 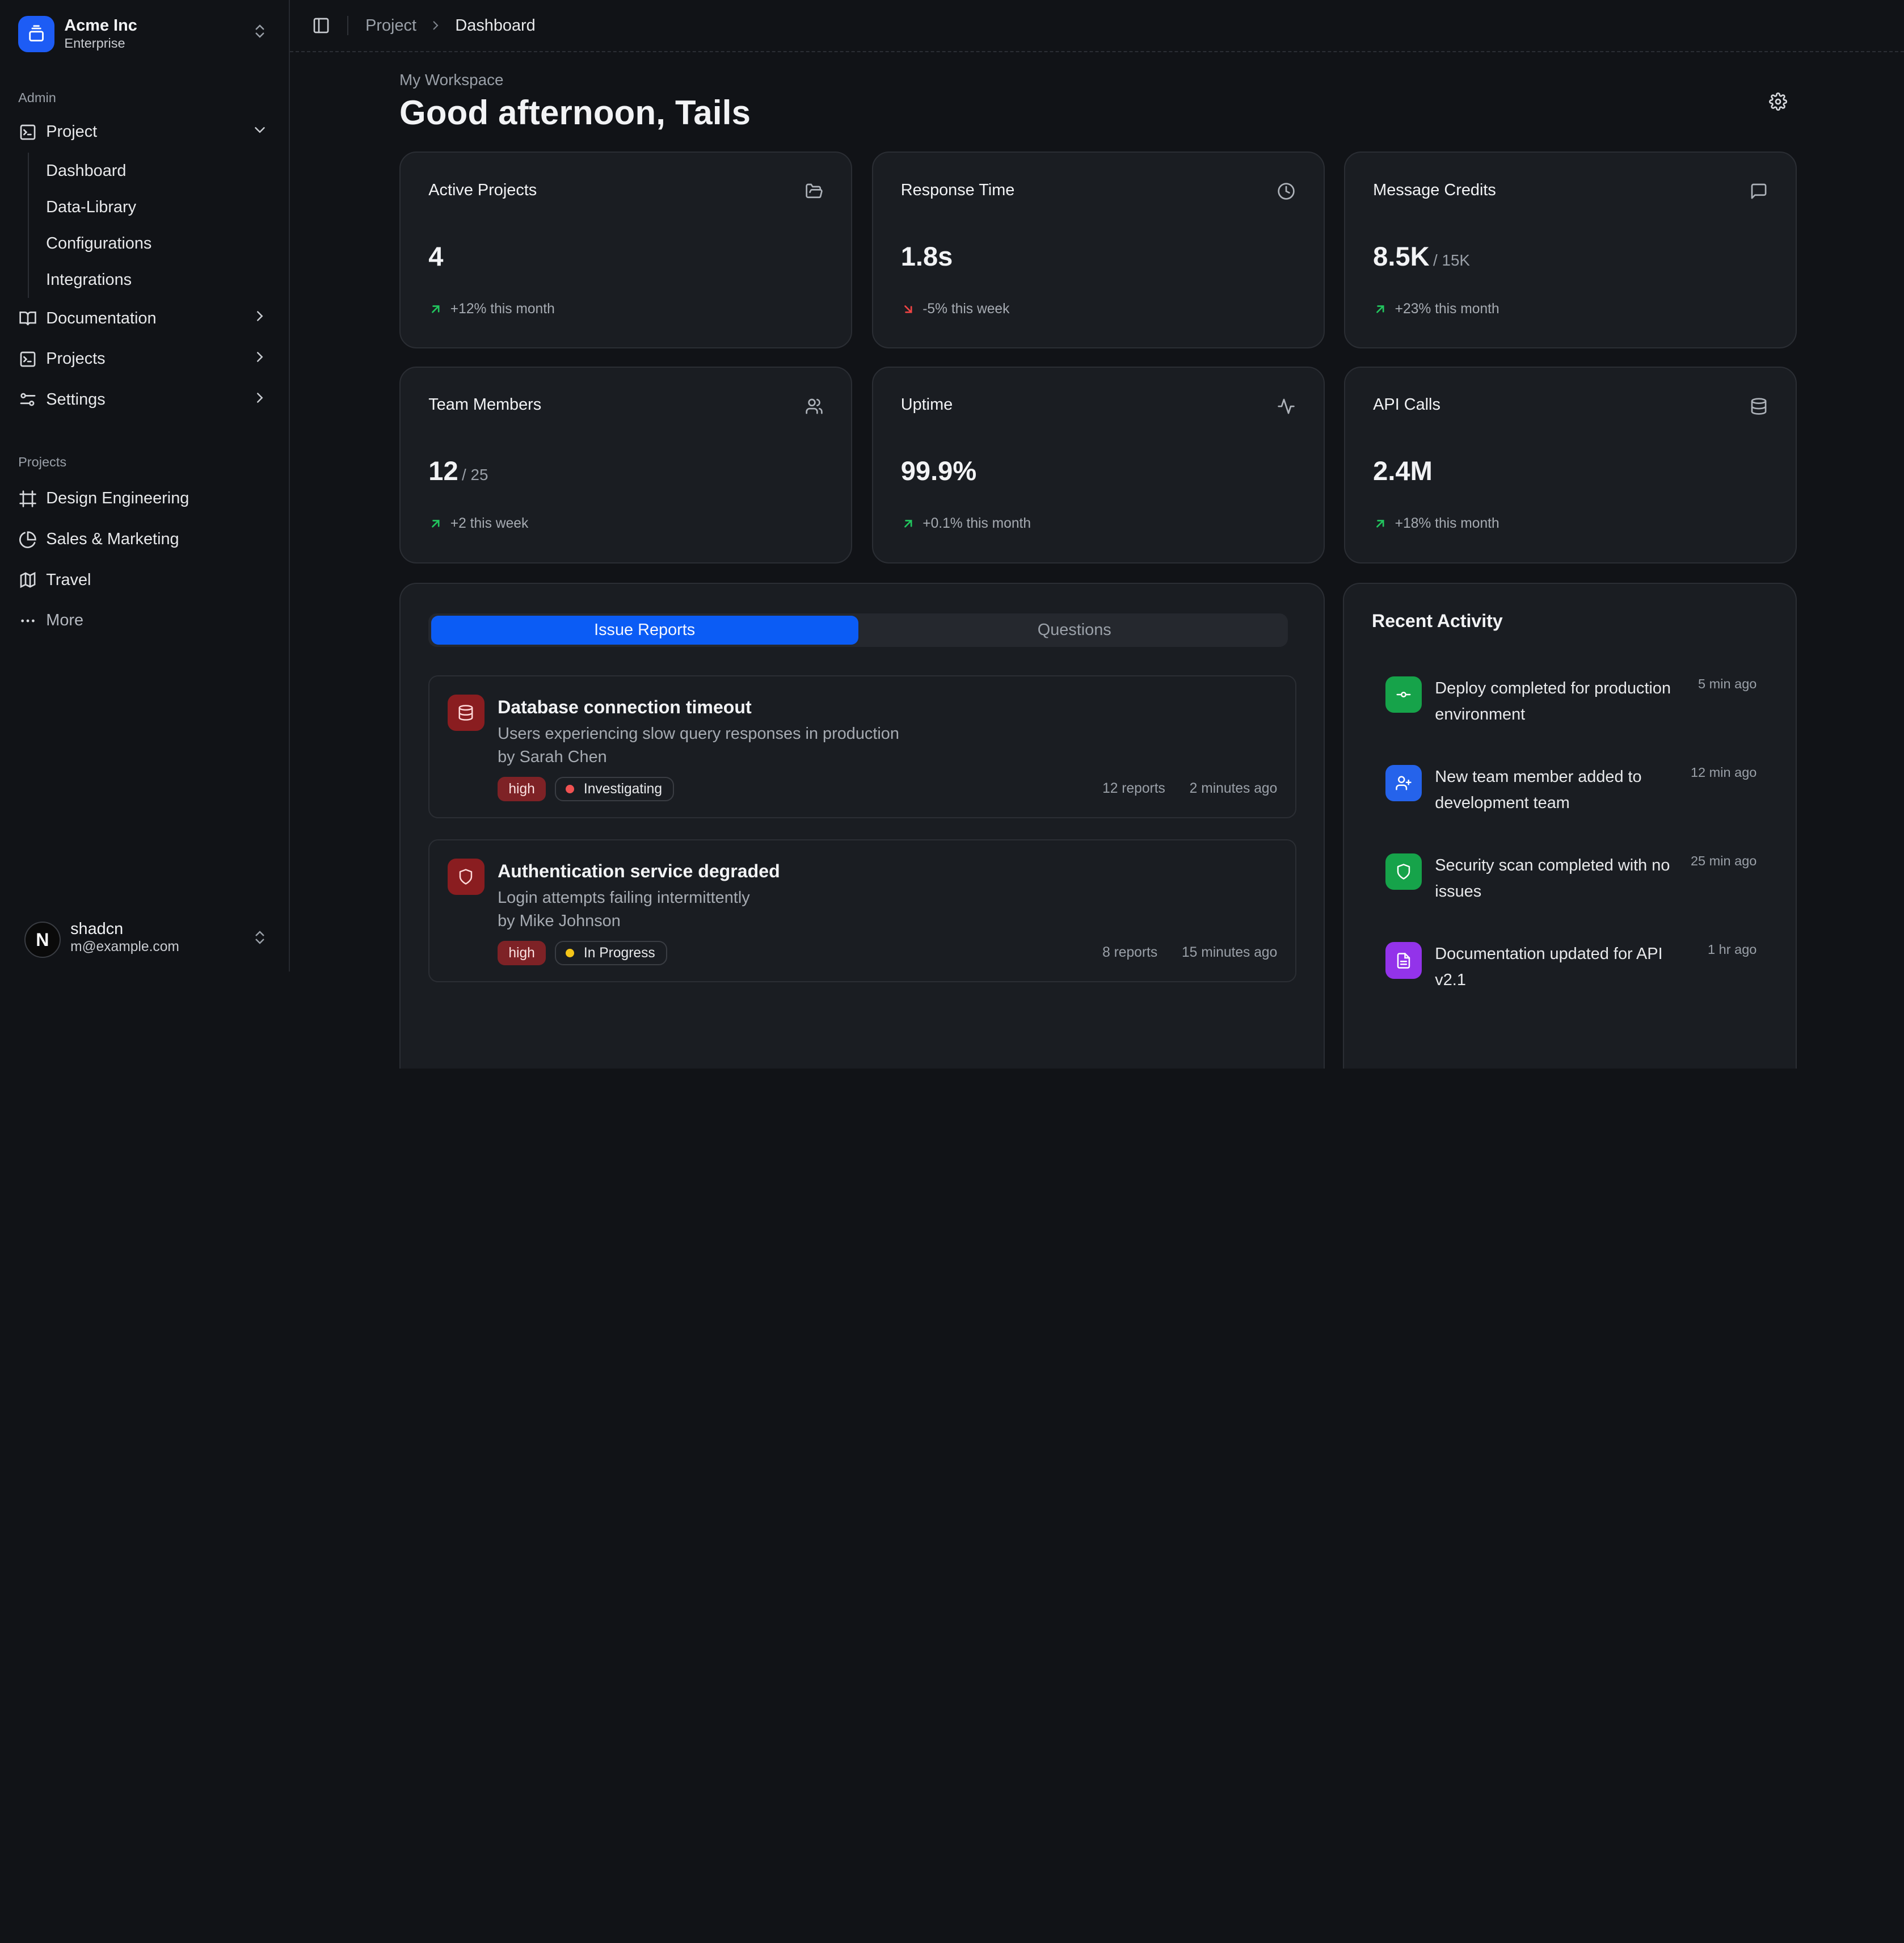 What do you see at coordinates (97, 929) in the screenshot?
I see `user-name: shadcn` at bounding box center [97, 929].